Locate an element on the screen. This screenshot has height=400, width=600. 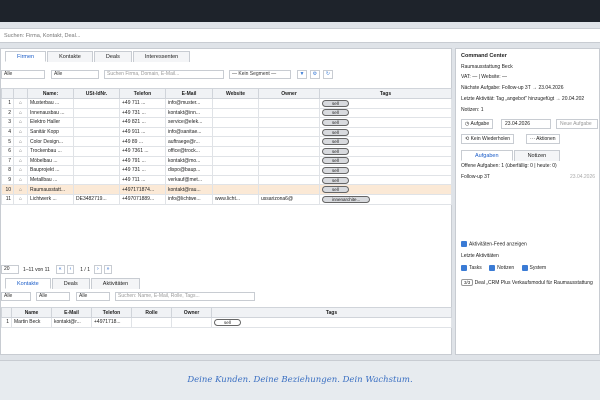
last-page-button: » is located at coordinates (108, 269).